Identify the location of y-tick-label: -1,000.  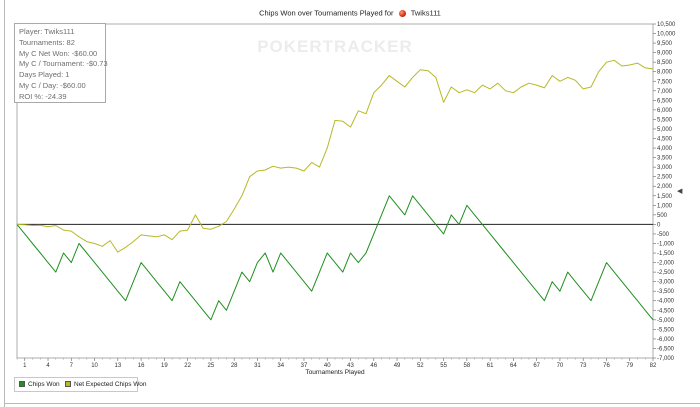
(666, 244).